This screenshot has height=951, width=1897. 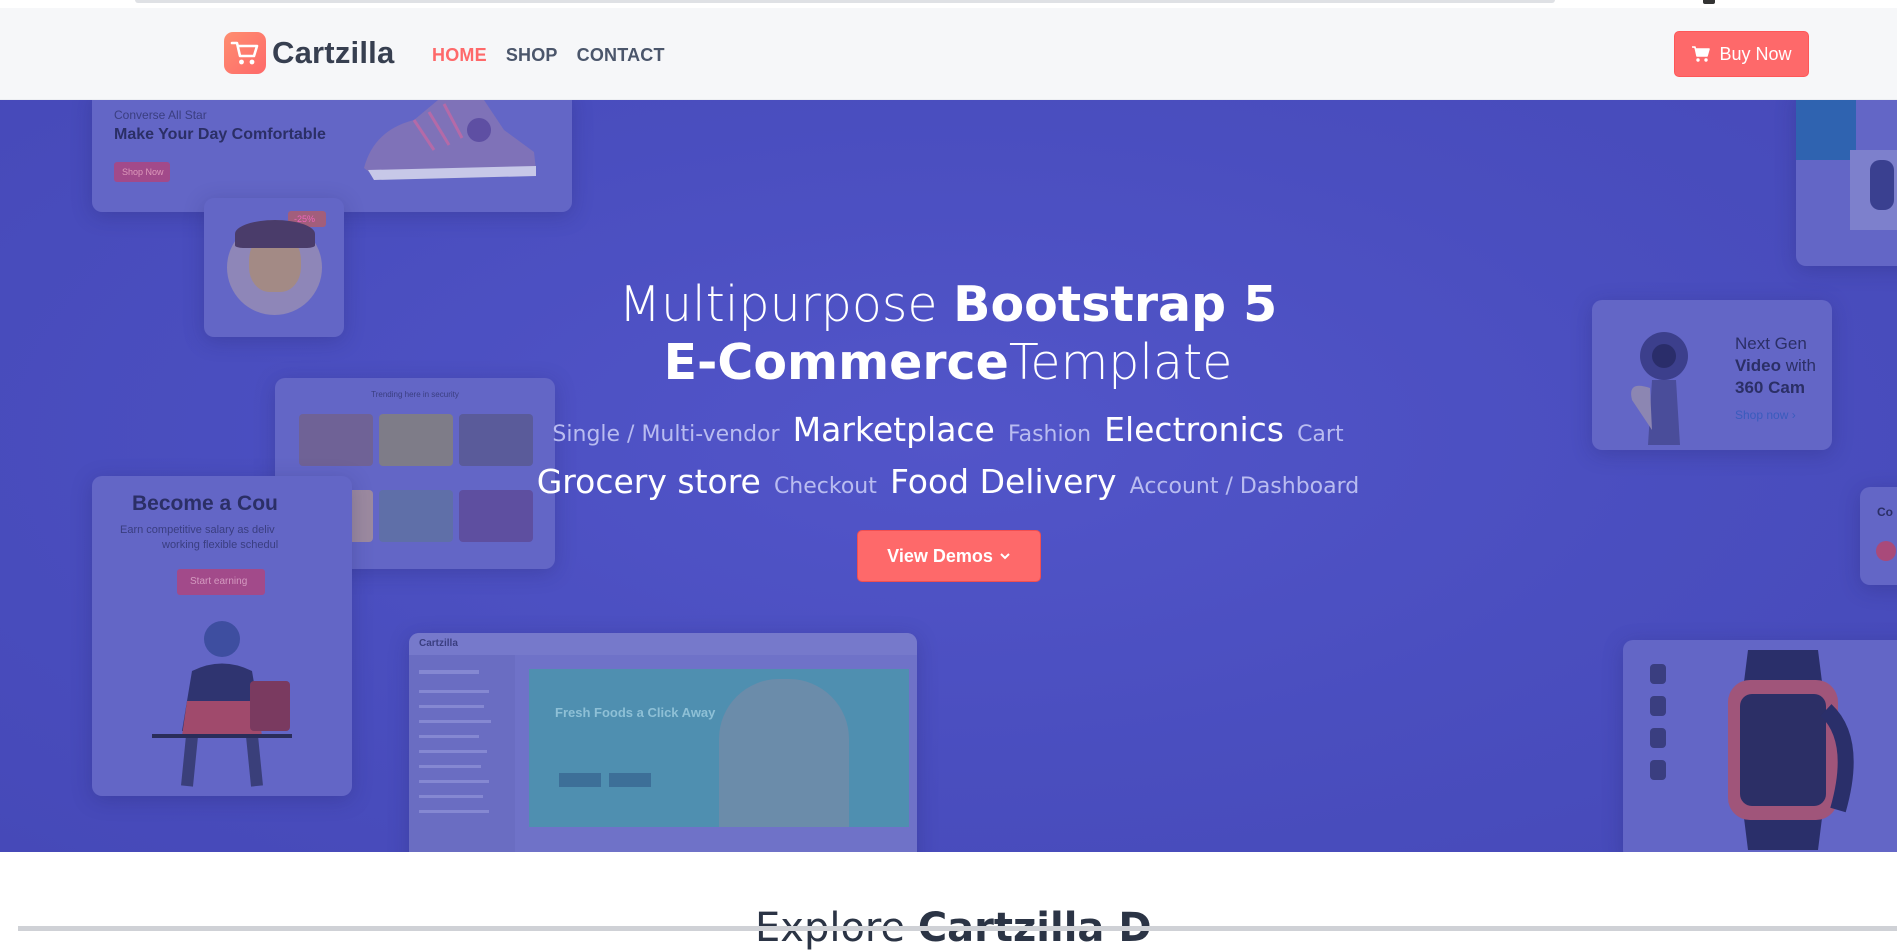 I want to click on converse-kicker: Converse All Star, so click(x=160, y=115).